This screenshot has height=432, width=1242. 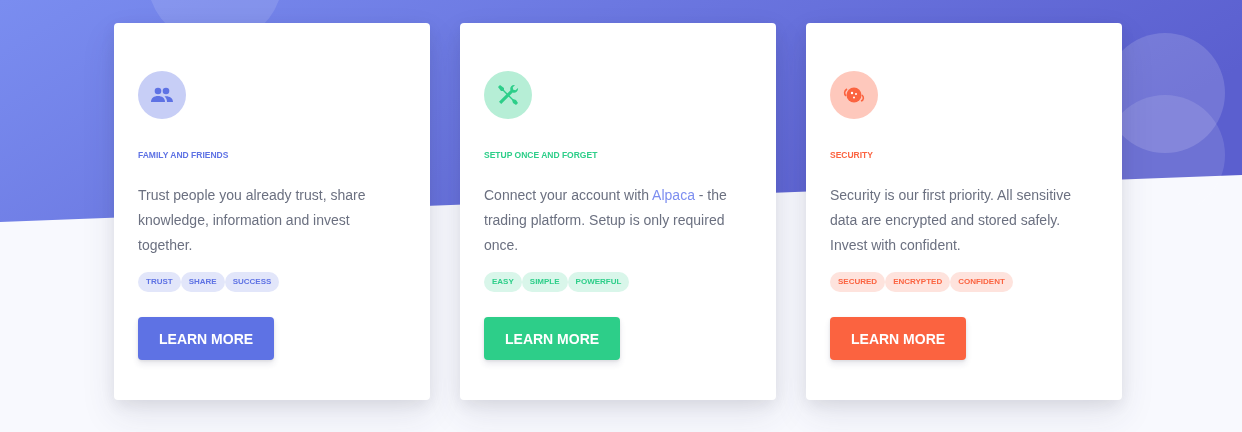 What do you see at coordinates (673, 195) in the screenshot?
I see `alpaca-link: Alpaca` at bounding box center [673, 195].